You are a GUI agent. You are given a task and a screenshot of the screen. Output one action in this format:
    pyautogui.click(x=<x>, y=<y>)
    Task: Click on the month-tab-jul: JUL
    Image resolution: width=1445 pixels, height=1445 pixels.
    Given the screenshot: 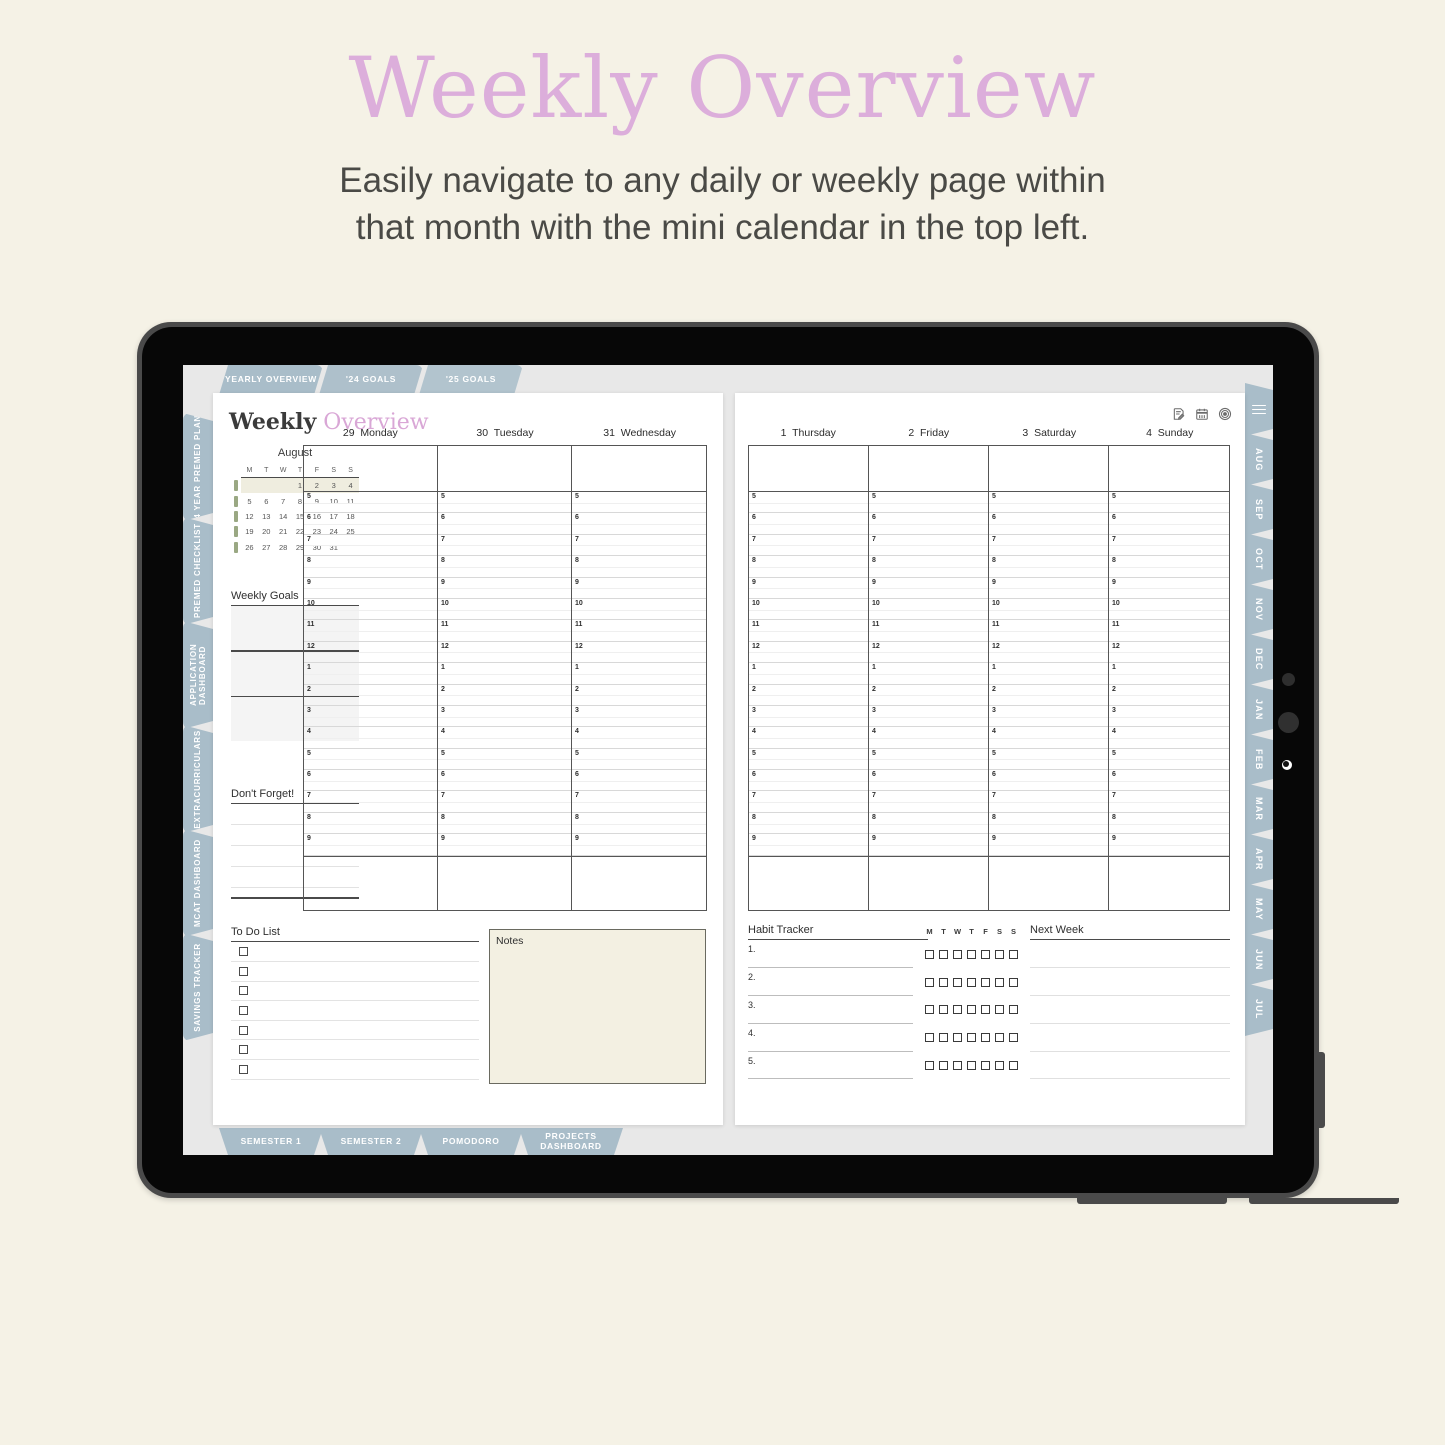 What is the action you would take?
    pyautogui.click(x=1259, y=1009)
    